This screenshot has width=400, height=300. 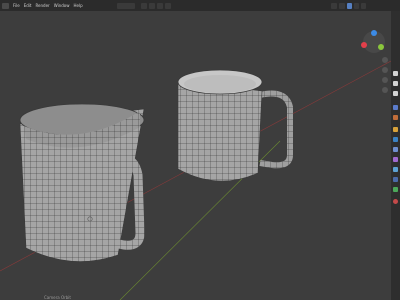 I want to click on menu-file: File, so click(x=16, y=5).